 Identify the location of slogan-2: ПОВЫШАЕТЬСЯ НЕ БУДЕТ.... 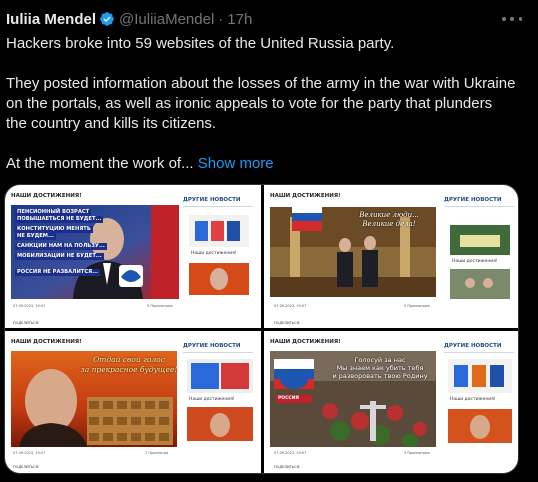
(59, 219).